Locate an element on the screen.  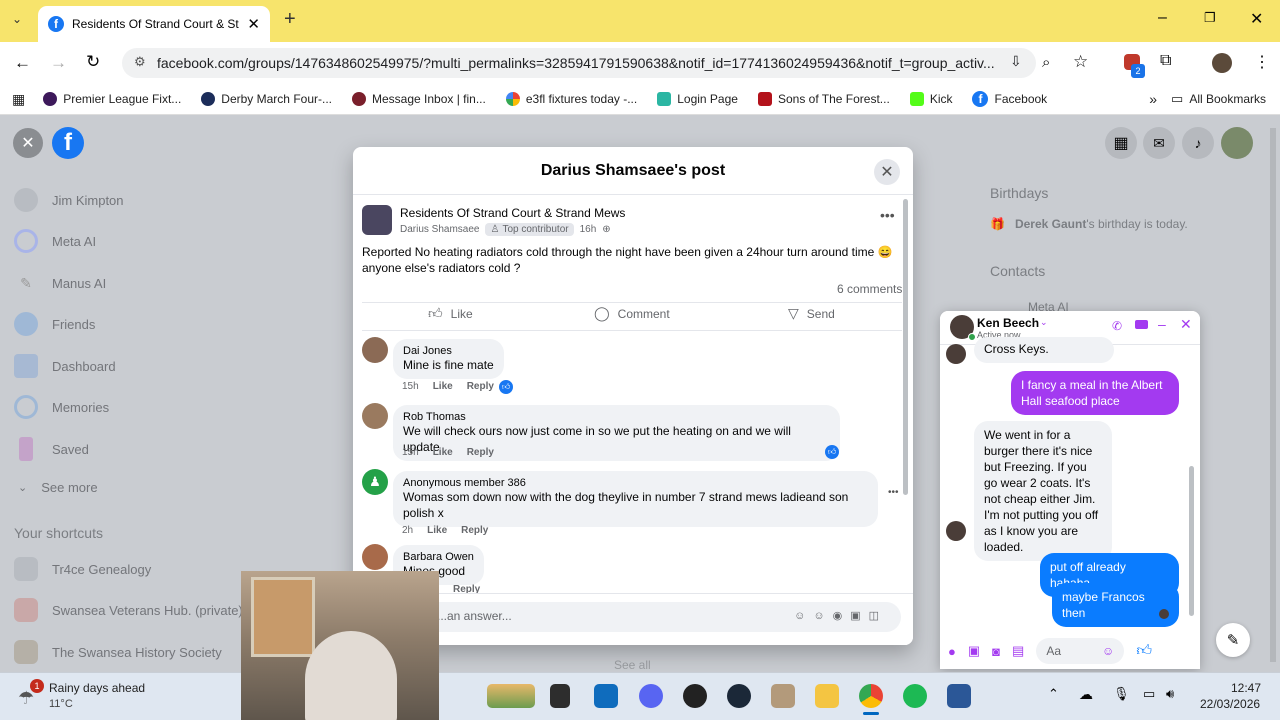
birthday-row: 🎁 Derek Gaunt's birthday is today. is located at coordinates (1089, 224).